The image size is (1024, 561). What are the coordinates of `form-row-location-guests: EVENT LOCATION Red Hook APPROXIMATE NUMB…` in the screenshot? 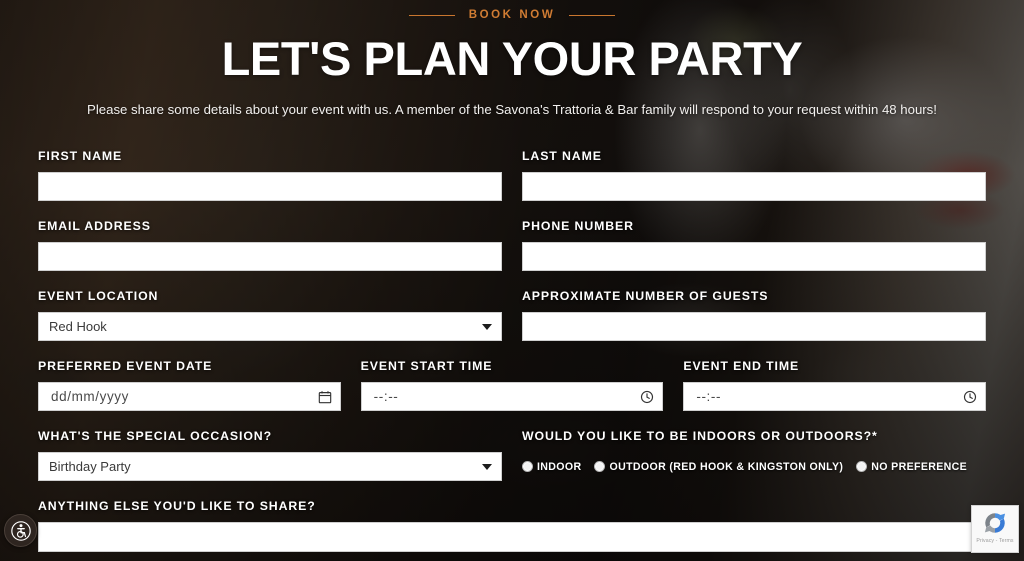 It's located at (512, 315).